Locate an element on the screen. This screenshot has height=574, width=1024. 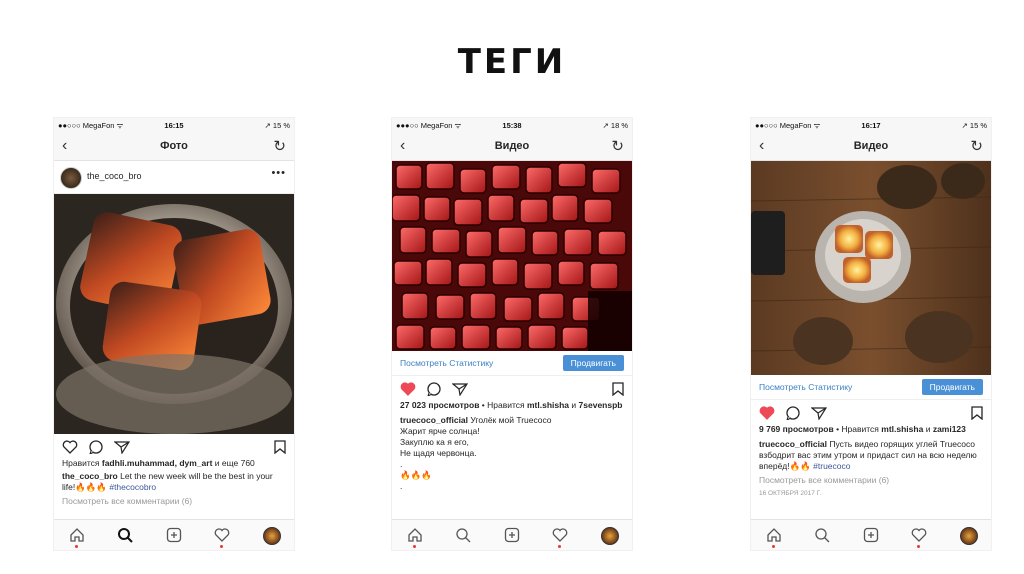
status-bar: ●●○○○ MegaFon ᯤ 16:15 ↗ 15 % is located at coordinates (174, 125).